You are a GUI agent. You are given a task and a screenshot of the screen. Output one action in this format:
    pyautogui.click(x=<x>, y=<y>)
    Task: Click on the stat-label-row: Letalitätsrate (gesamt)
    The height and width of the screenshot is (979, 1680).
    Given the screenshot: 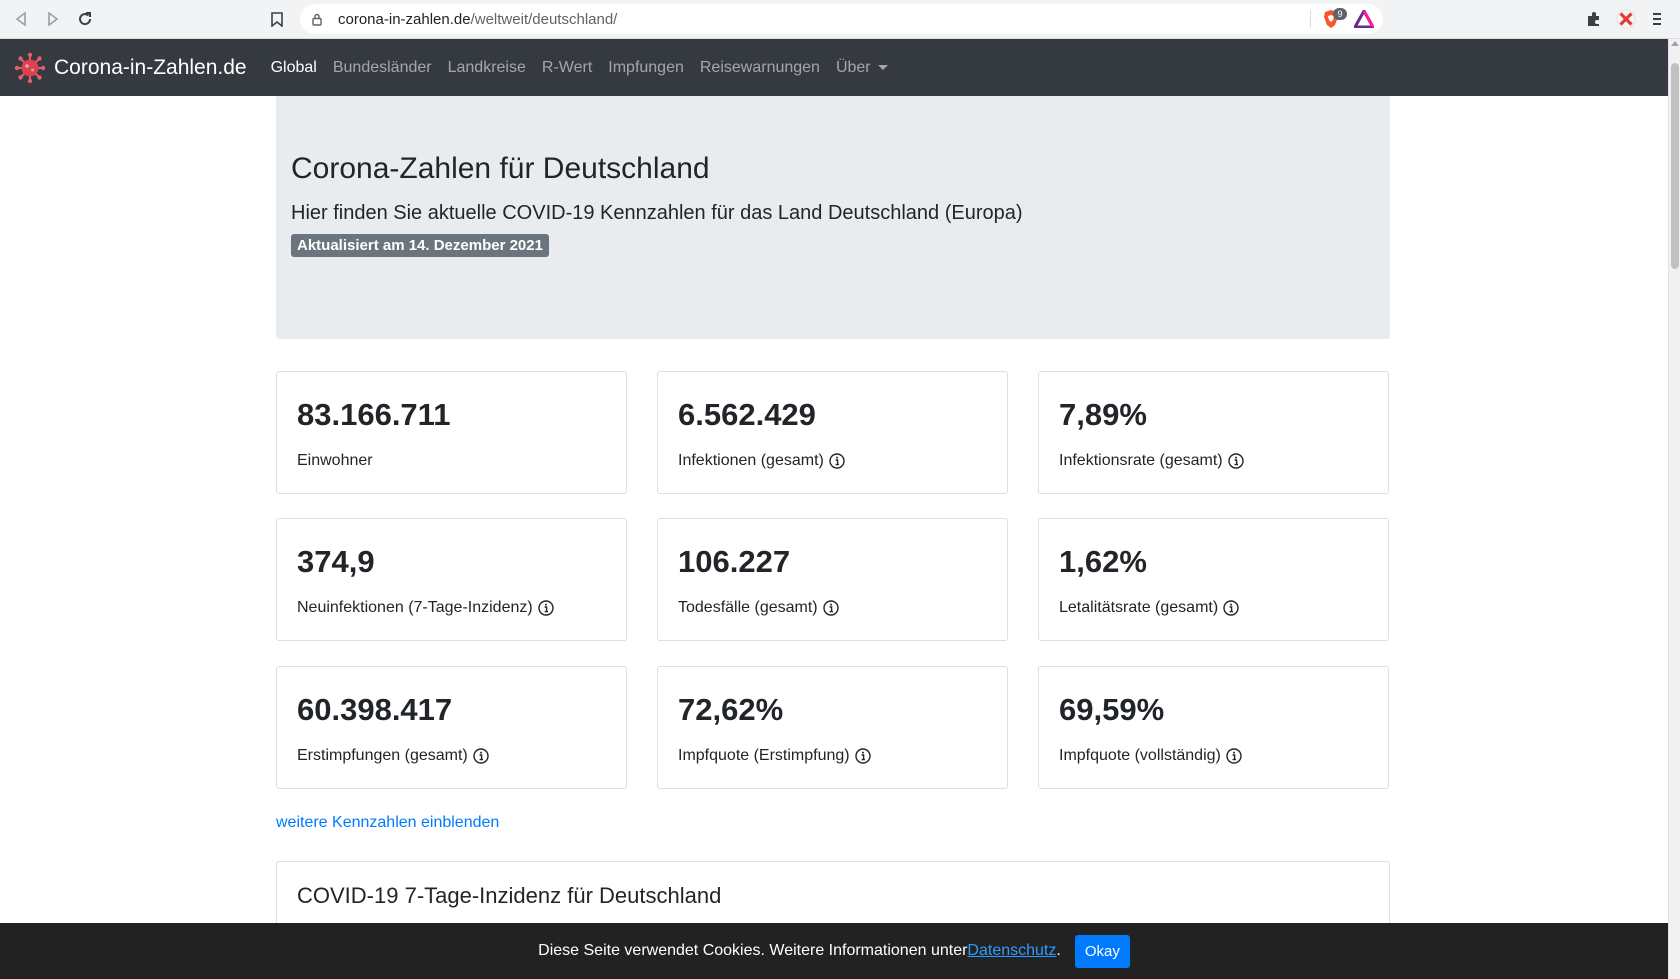 What is the action you would take?
    pyautogui.click(x=1149, y=608)
    